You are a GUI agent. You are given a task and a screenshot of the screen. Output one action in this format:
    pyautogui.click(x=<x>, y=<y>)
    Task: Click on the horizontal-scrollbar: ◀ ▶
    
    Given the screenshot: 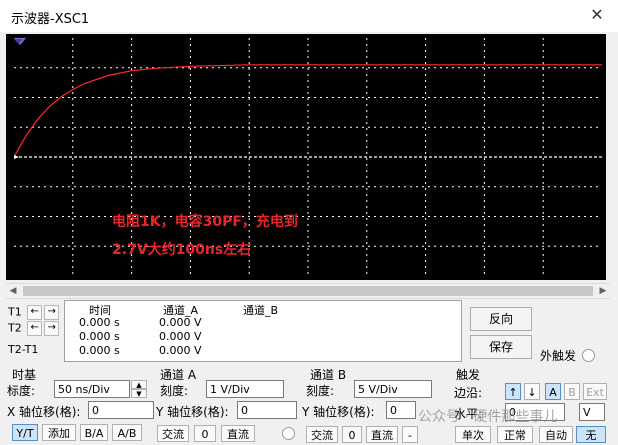 What is the action you would take?
    pyautogui.click(x=308, y=291)
    